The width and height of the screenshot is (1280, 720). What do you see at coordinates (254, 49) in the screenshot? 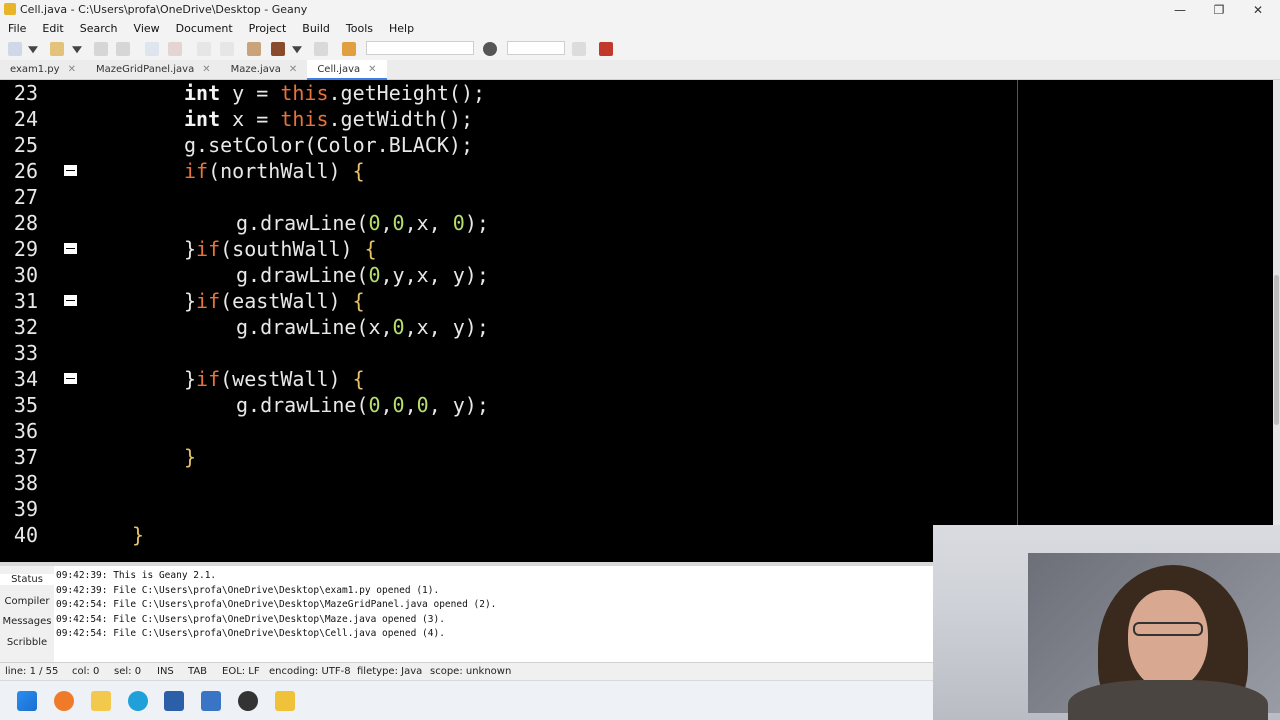
I see `compile-icon` at bounding box center [254, 49].